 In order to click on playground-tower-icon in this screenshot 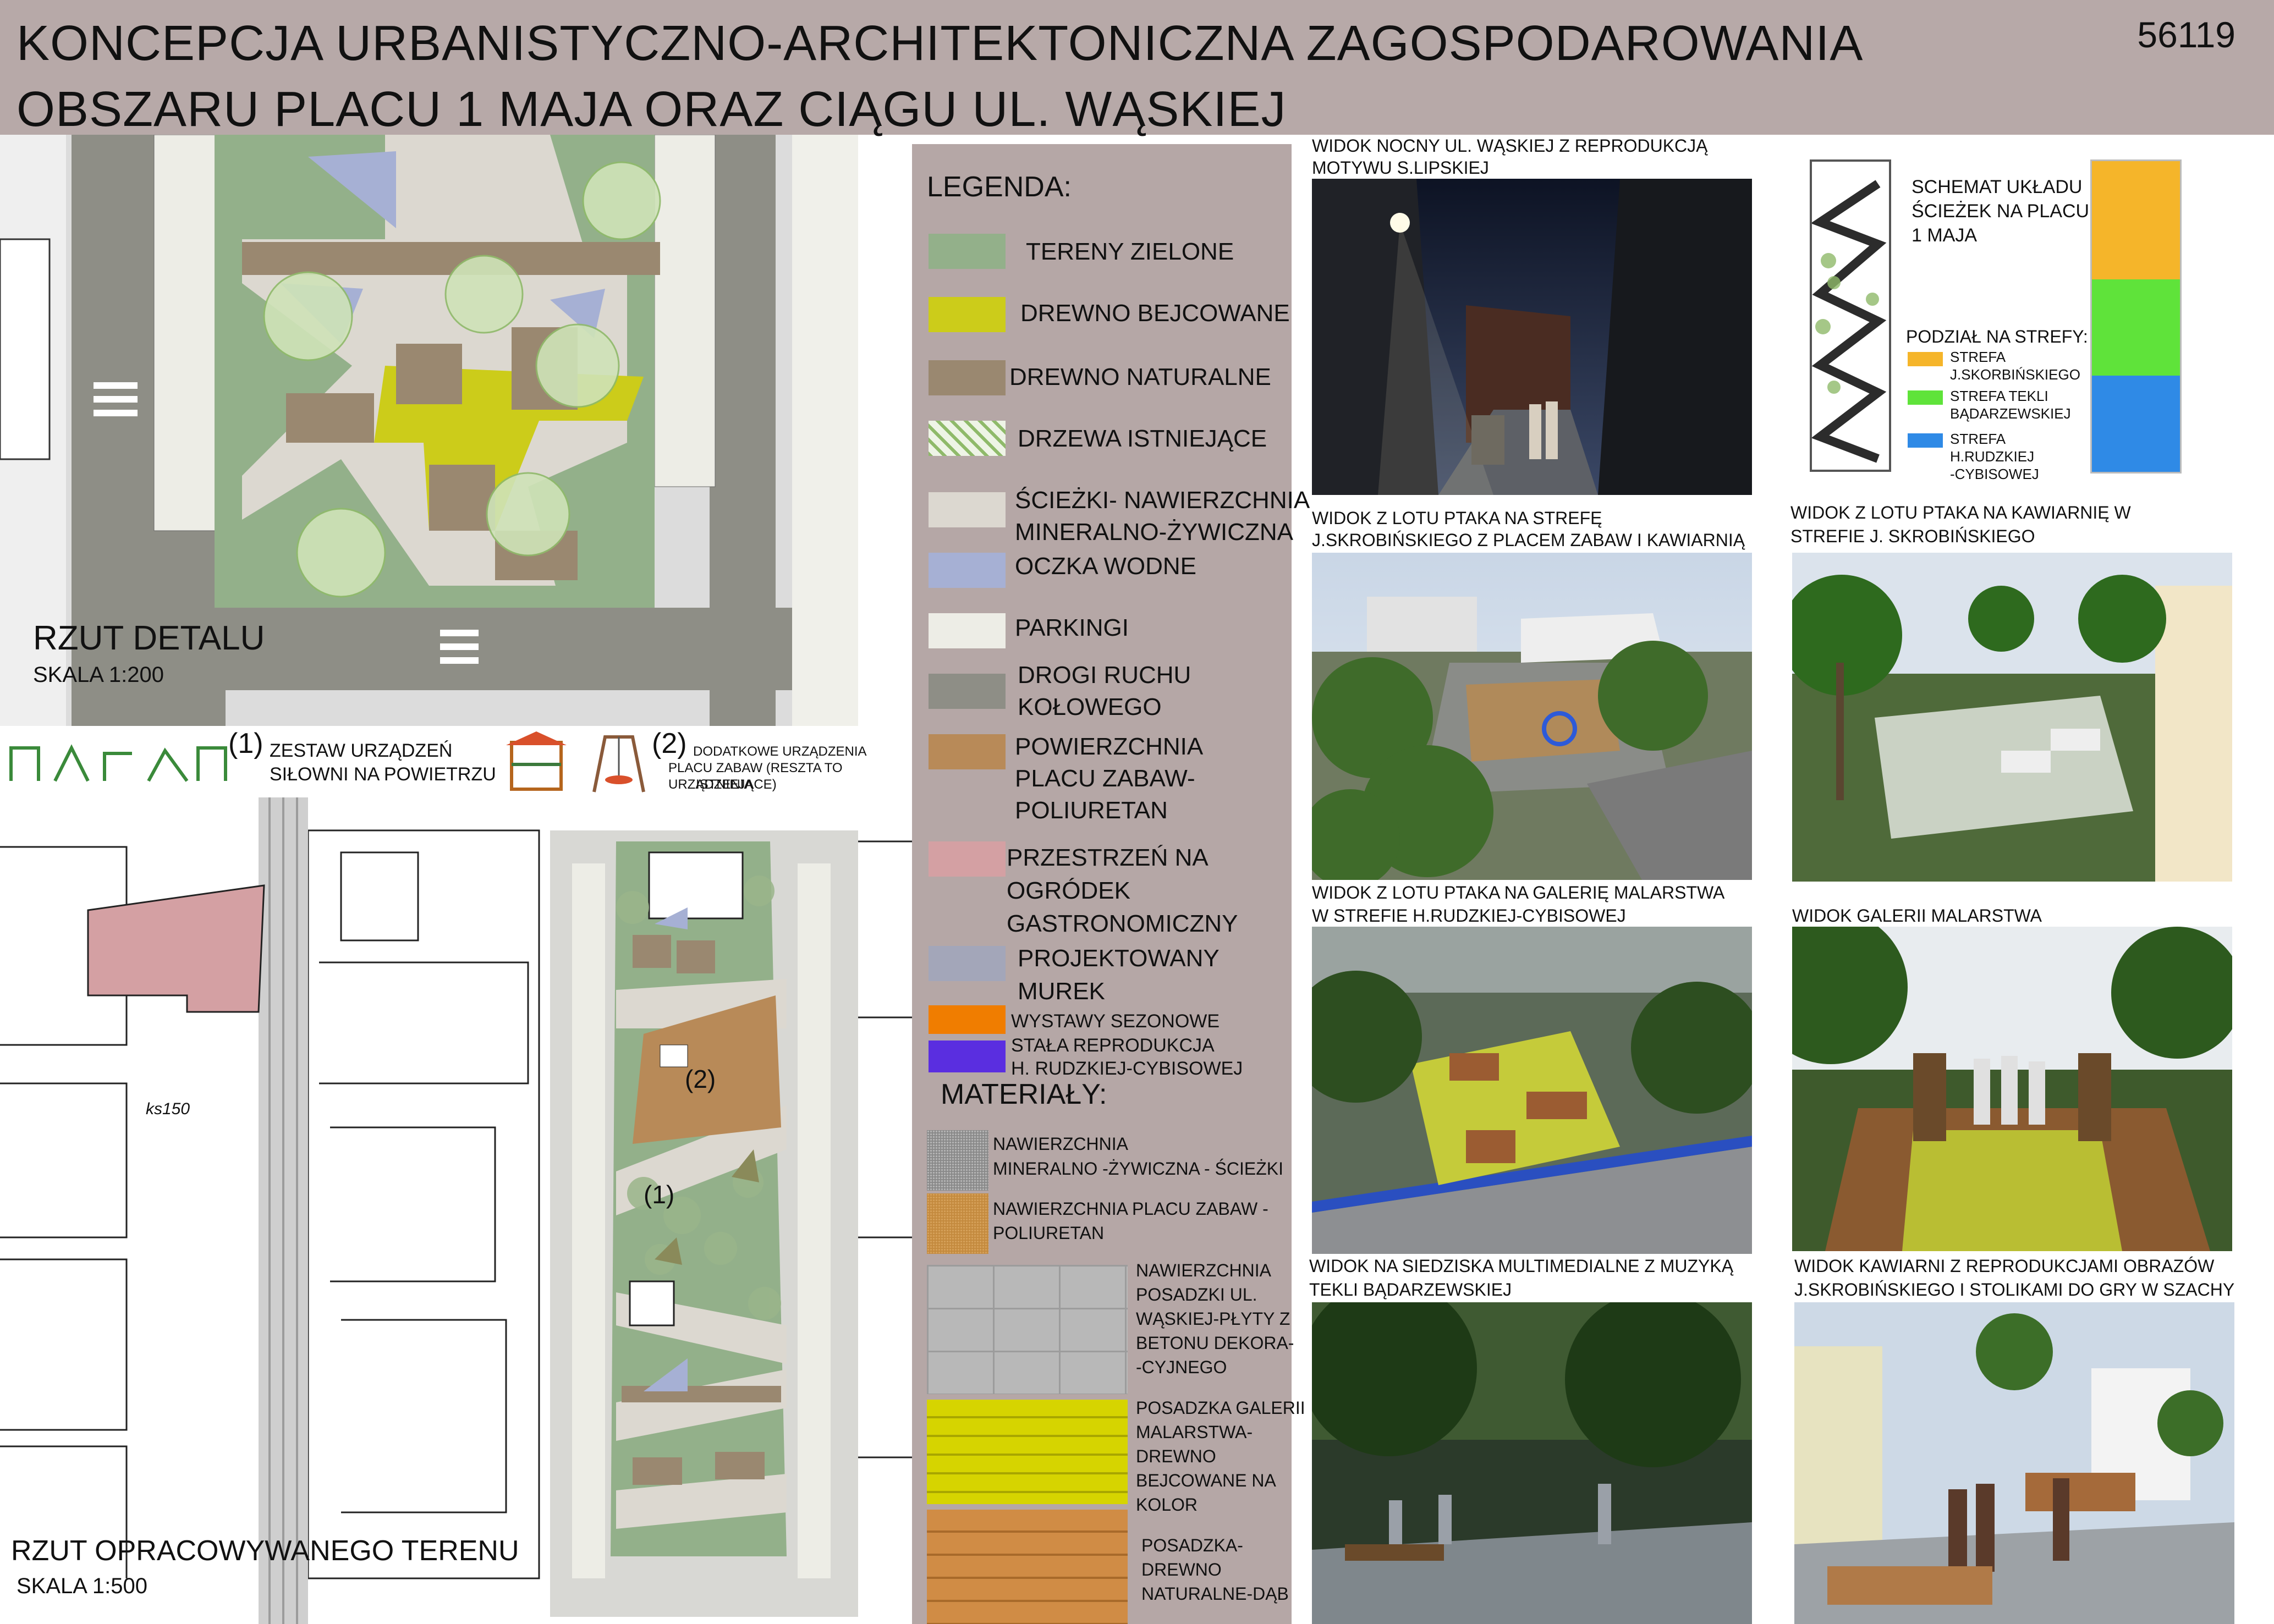, I will do `click(536, 761)`.